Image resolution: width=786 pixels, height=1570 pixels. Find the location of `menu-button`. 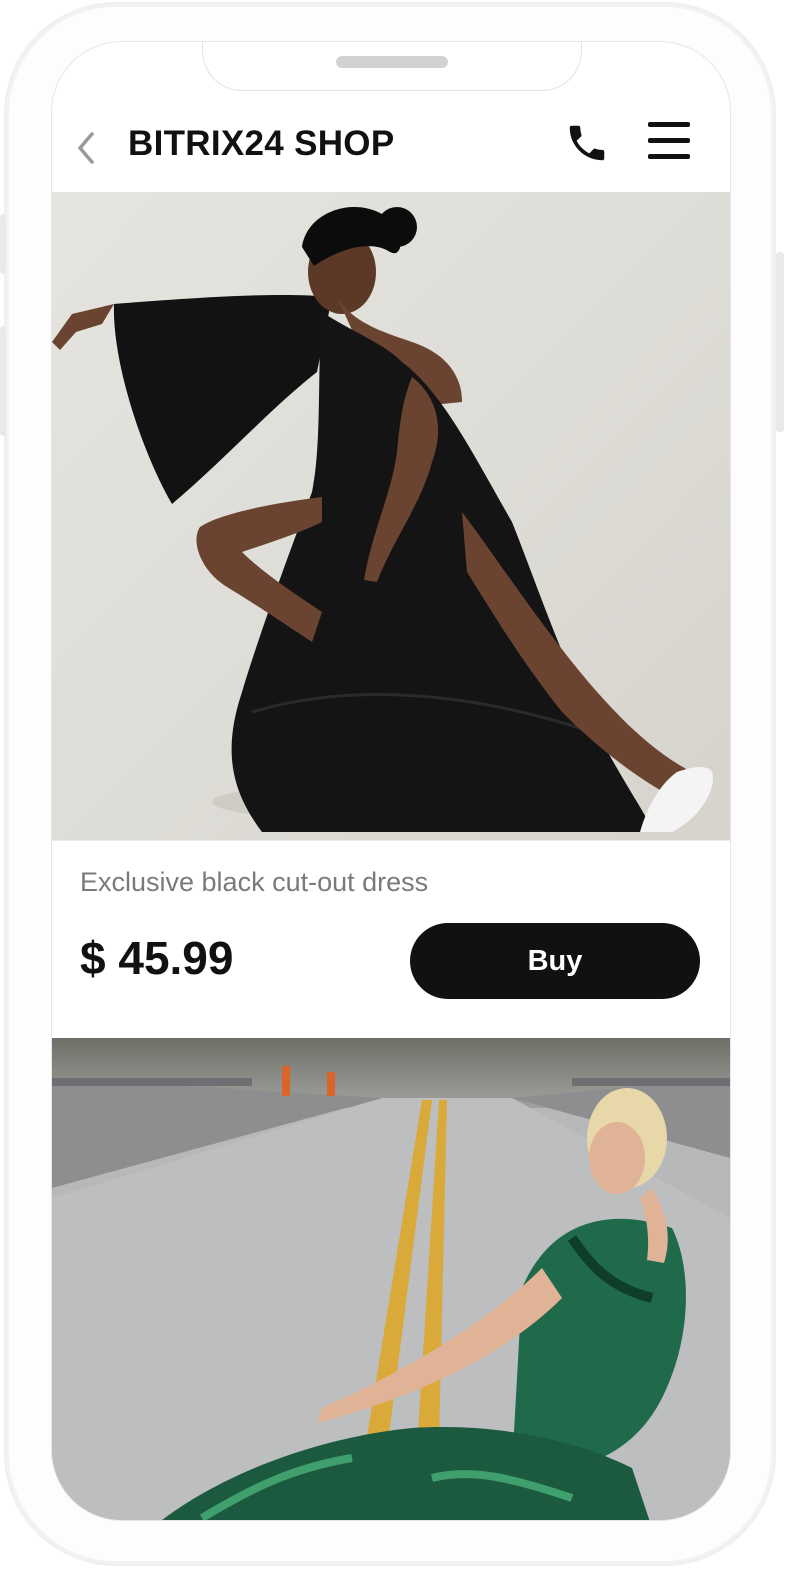

menu-button is located at coordinates (671, 142).